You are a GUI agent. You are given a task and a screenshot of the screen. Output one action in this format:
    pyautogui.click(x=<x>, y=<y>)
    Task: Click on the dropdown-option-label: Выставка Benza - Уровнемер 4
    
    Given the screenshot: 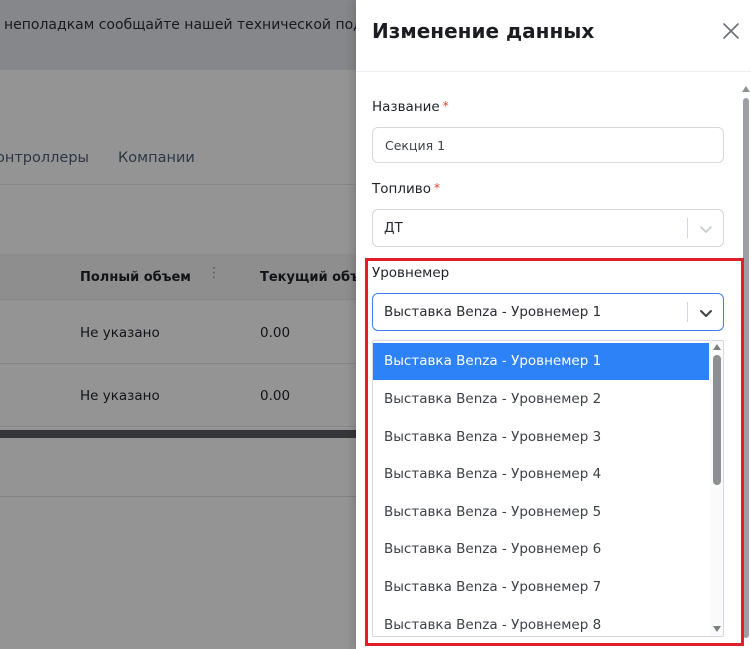 What is the action you would take?
    pyautogui.click(x=493, y=474)
    